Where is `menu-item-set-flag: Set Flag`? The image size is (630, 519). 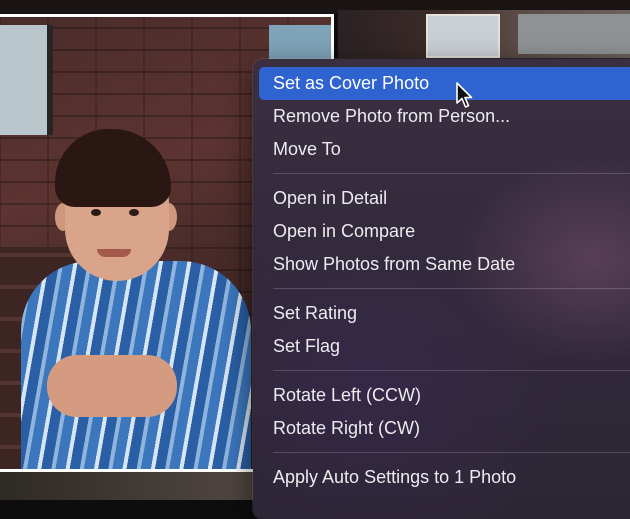
menu-item-set-flag: Set Flag is located at coordinates (444, 346).